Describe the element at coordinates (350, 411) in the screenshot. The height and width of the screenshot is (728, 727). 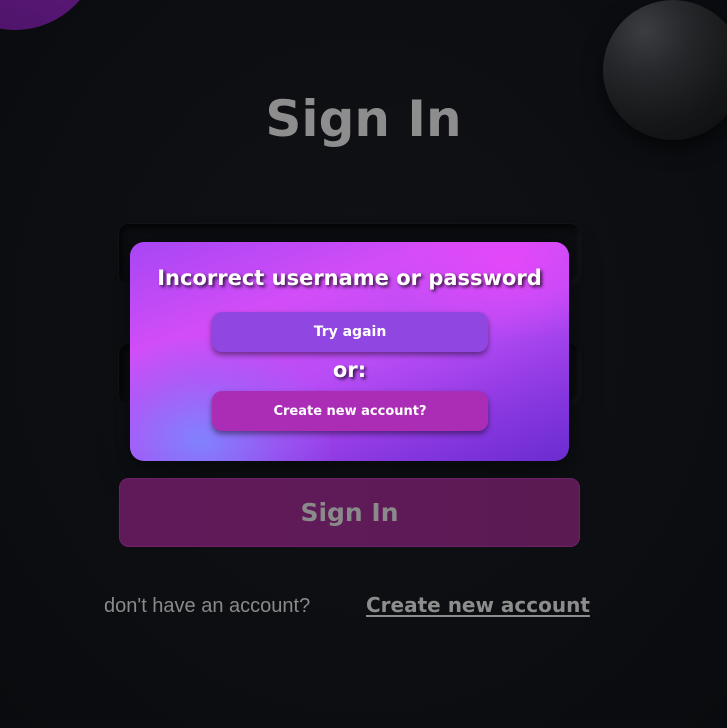
I see `create-account-dialog-button: Create new account?` at that location.